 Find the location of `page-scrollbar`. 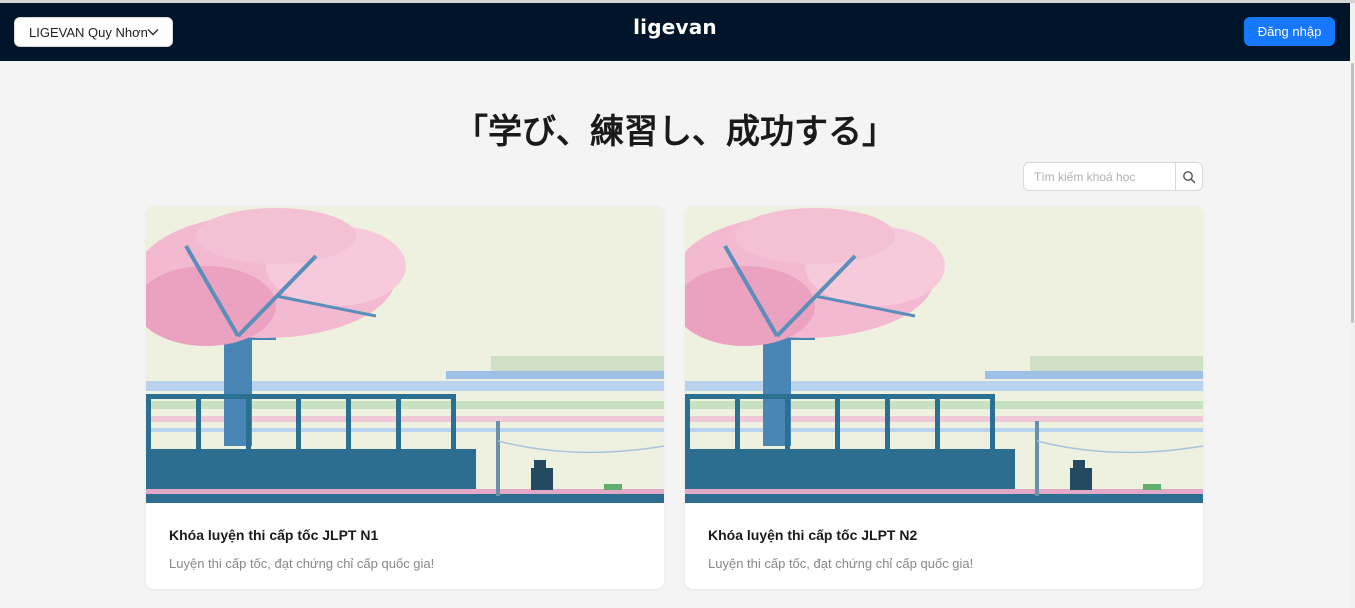

page-scrollbar is located at coordinates (1352, 305).